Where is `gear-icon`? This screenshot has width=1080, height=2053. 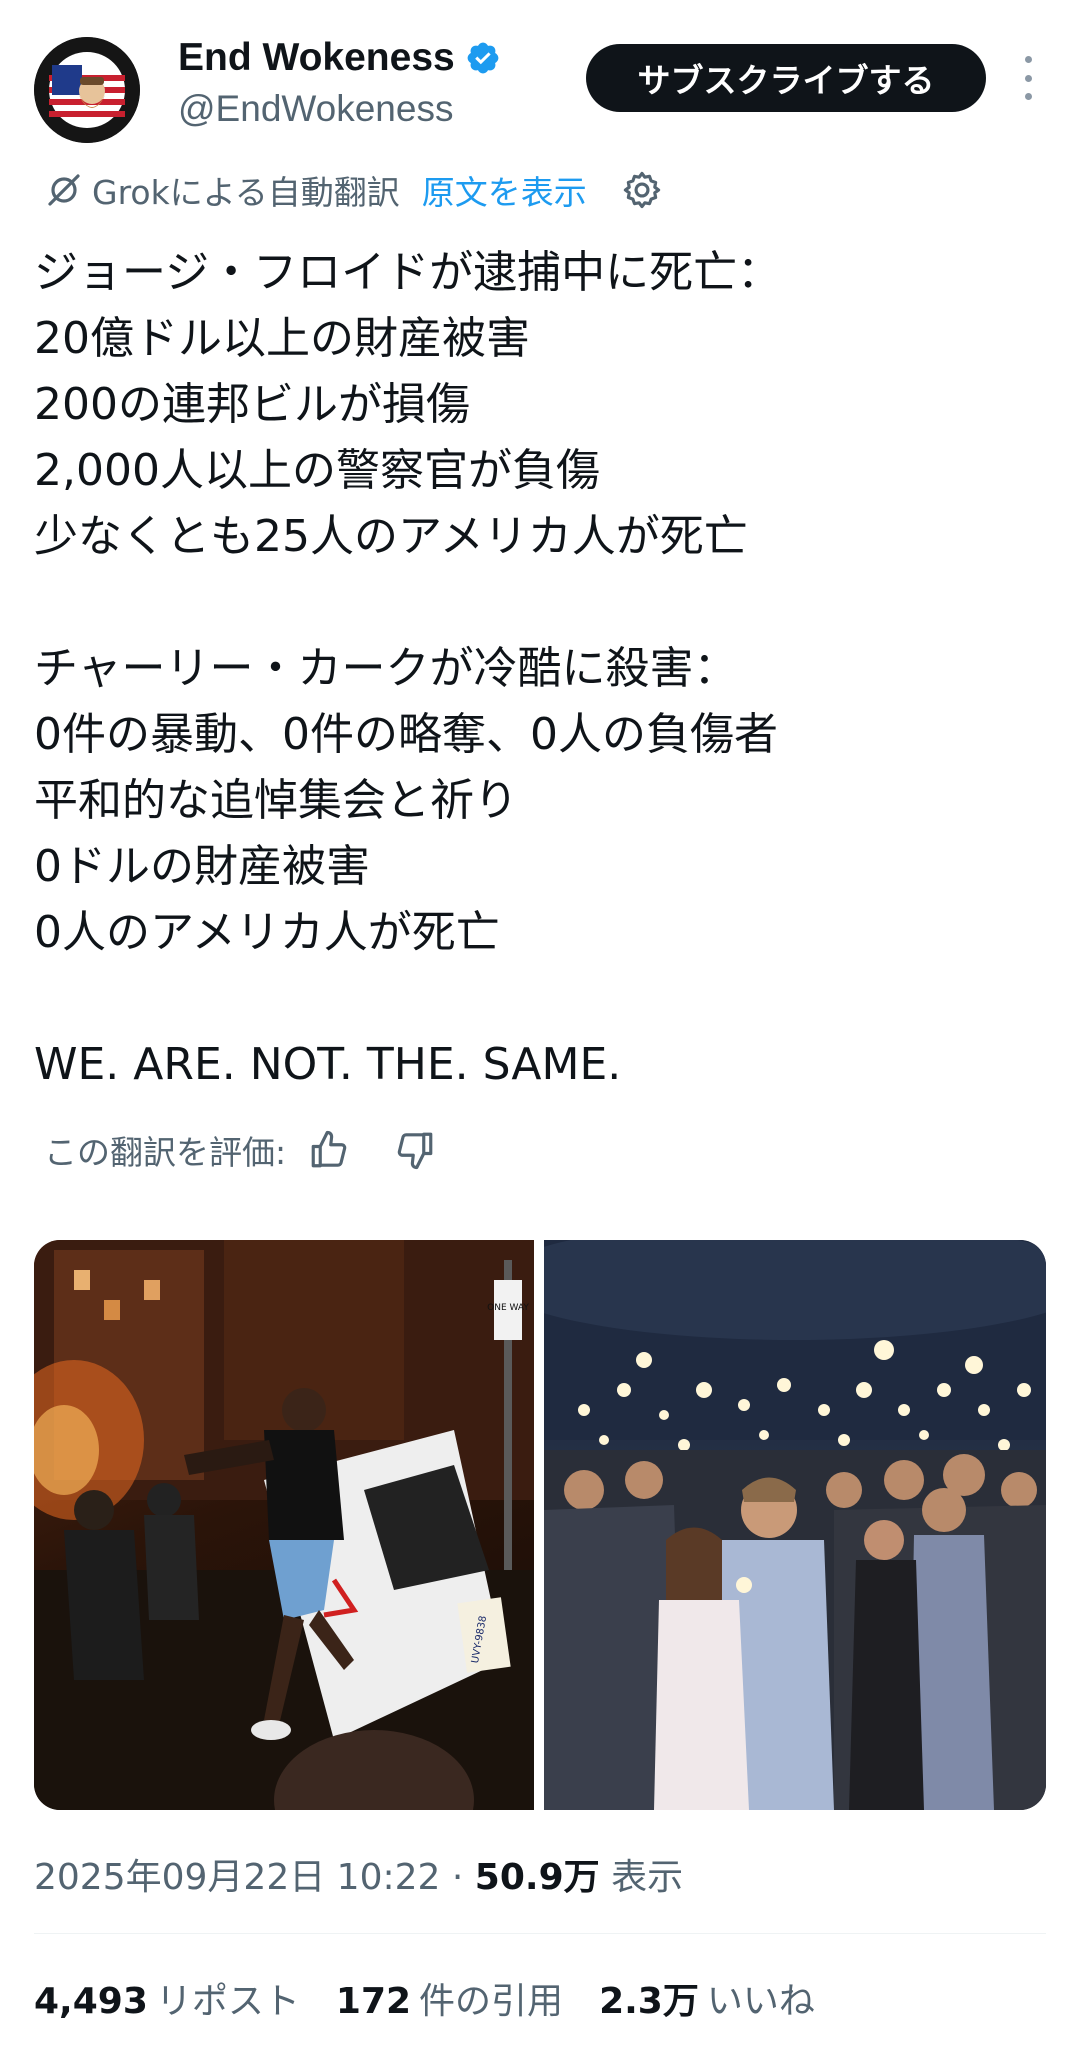 gear-icon is located at coordinates (642, 190).